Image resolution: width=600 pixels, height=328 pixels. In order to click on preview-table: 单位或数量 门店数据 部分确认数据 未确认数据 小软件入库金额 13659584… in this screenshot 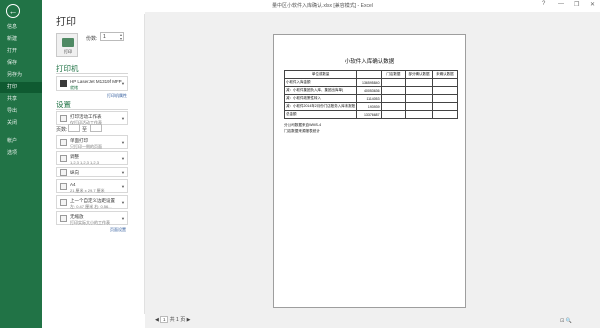, I will do `click(371, 94)`.